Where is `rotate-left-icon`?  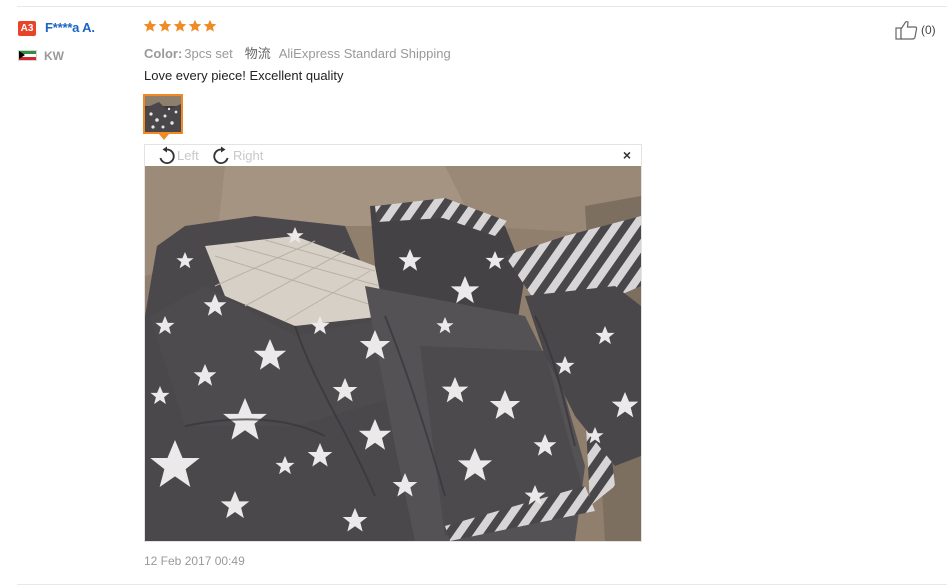 rotate-left-icon is located at coordinates (167, 155).